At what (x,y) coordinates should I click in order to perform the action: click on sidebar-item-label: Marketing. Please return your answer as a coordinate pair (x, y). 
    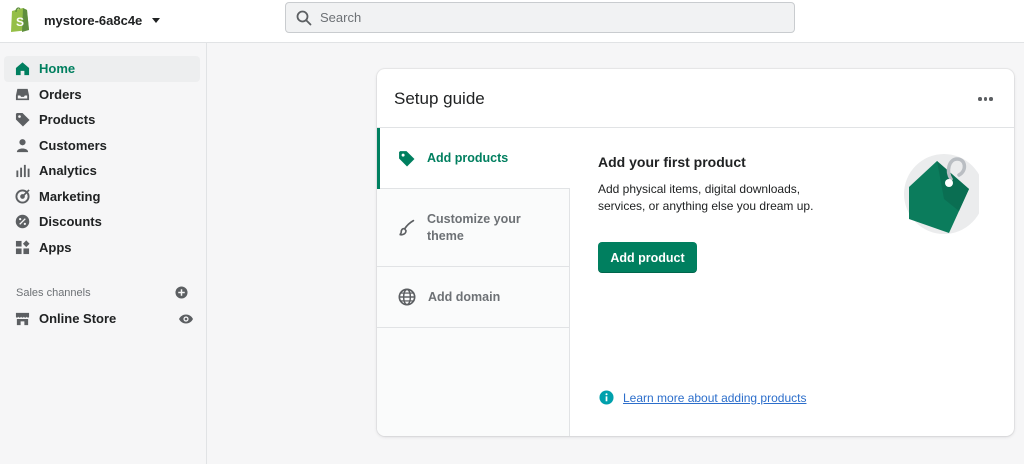
    Looking at the image, I should click on (70, 196).